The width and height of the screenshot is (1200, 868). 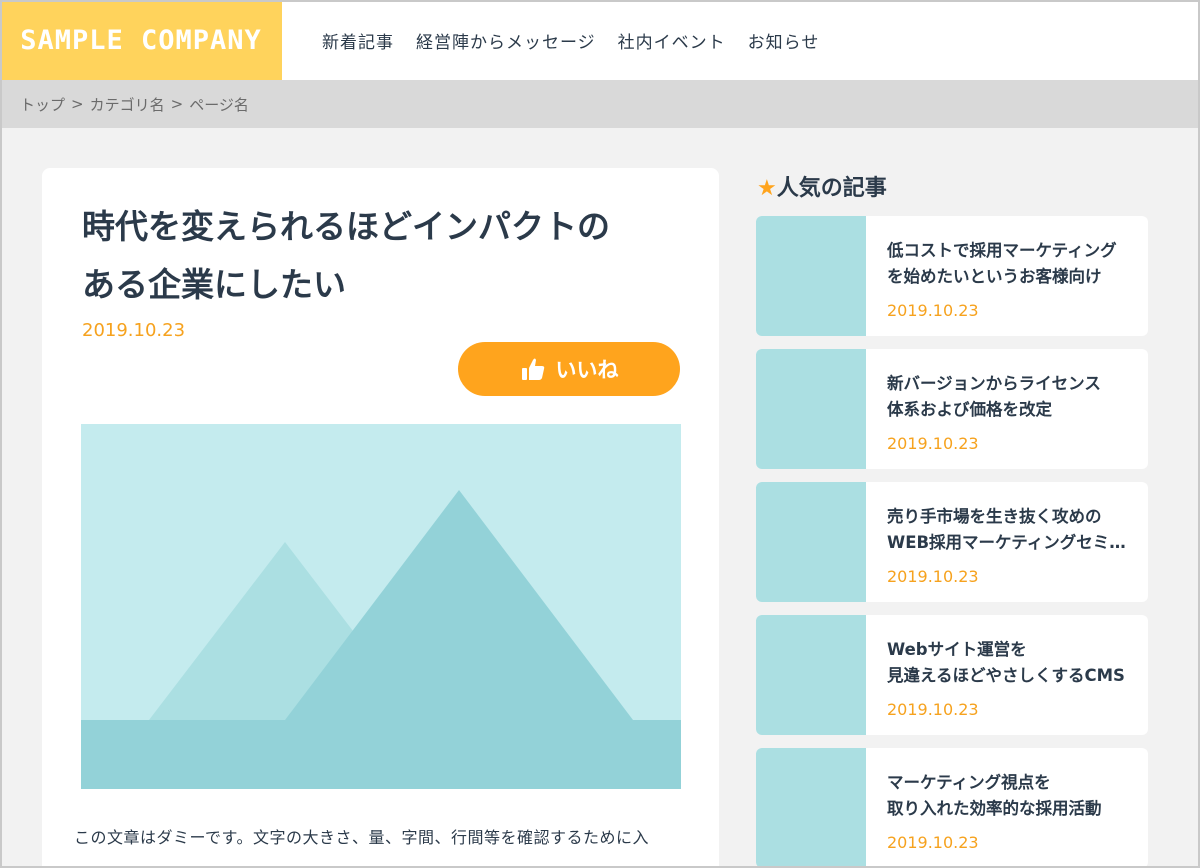 What do you see at coordinates (134, 330) in the screenshot?
I see `article-date: 2019.10.23` at bounding box center [134, 330].